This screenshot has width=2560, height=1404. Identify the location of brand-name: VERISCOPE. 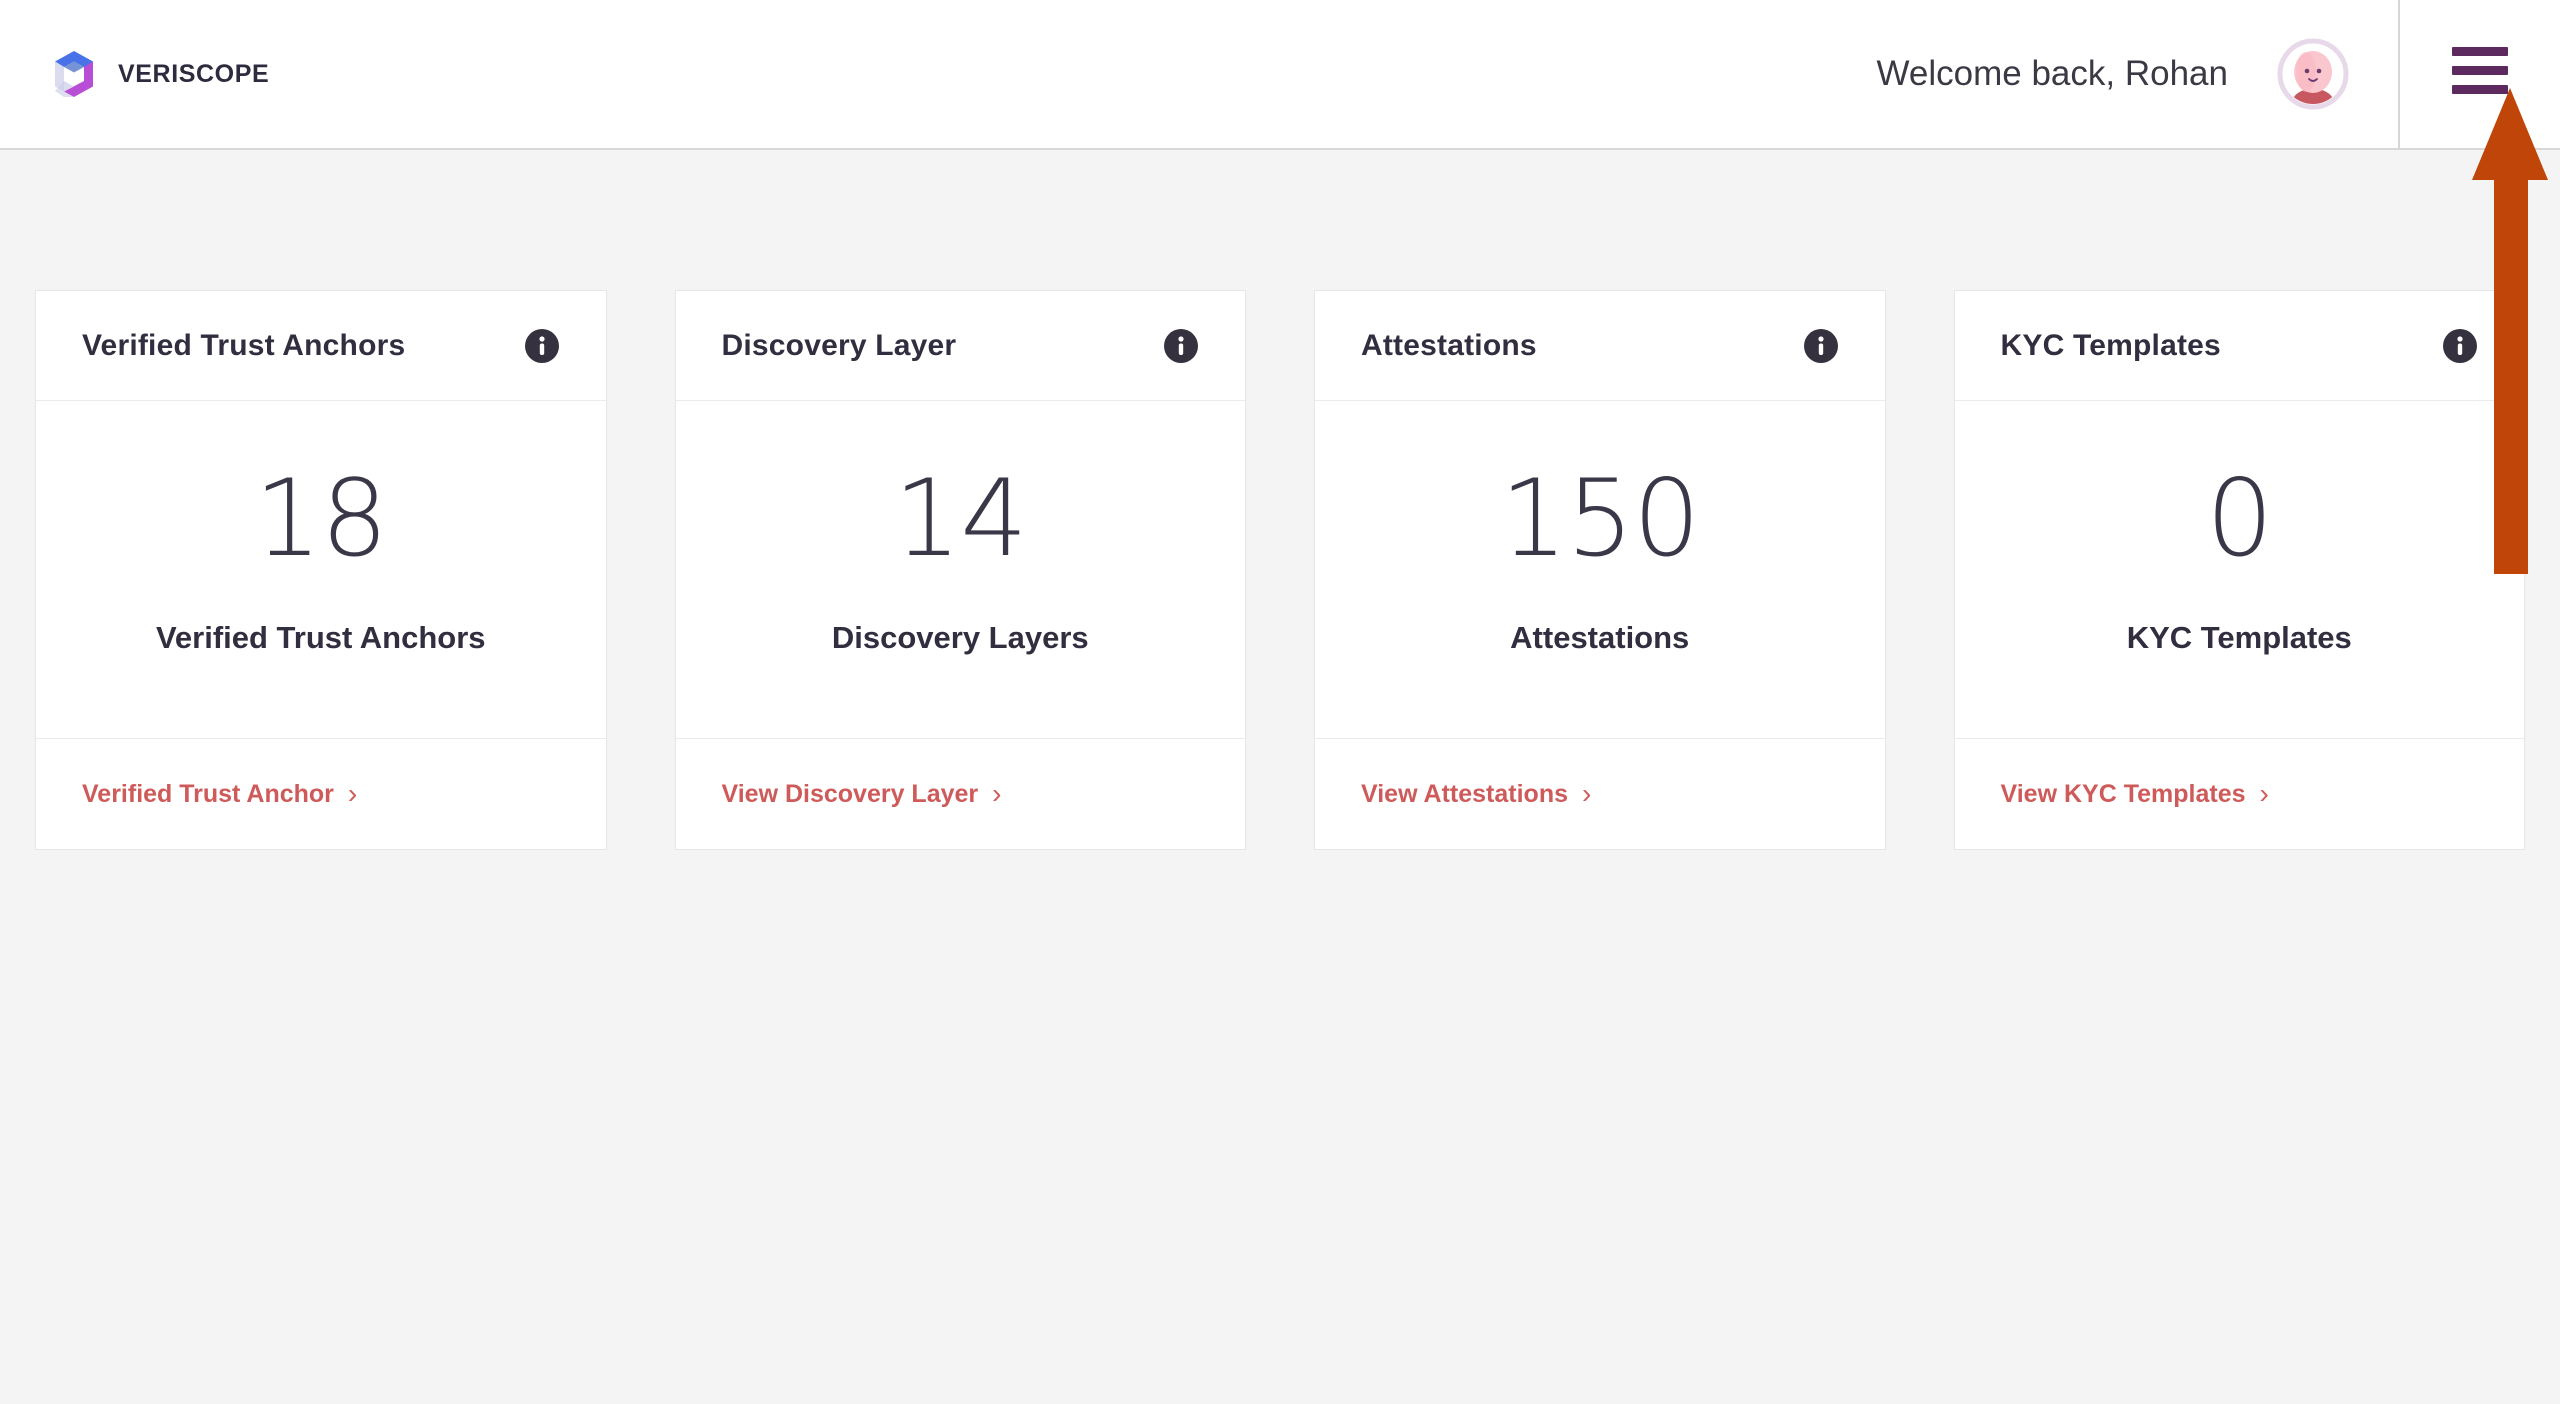
(194, 73).